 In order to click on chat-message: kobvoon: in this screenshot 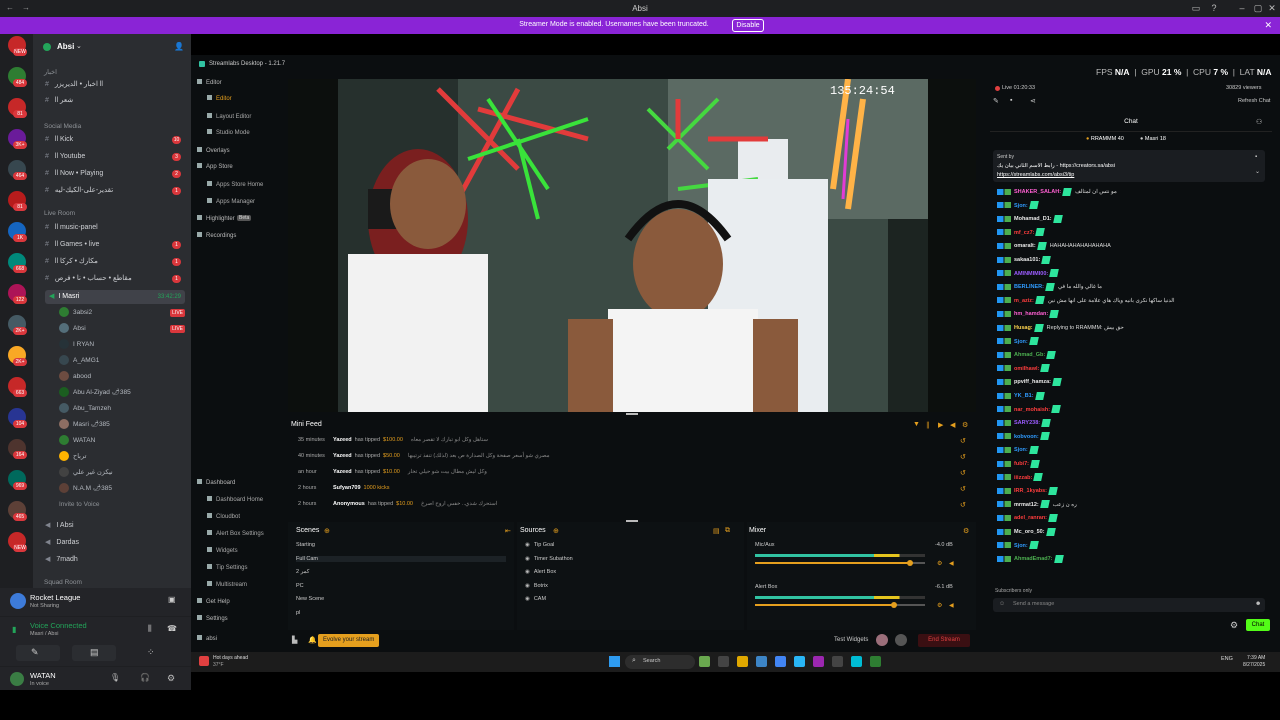, I will do `click(1132, 437)`.